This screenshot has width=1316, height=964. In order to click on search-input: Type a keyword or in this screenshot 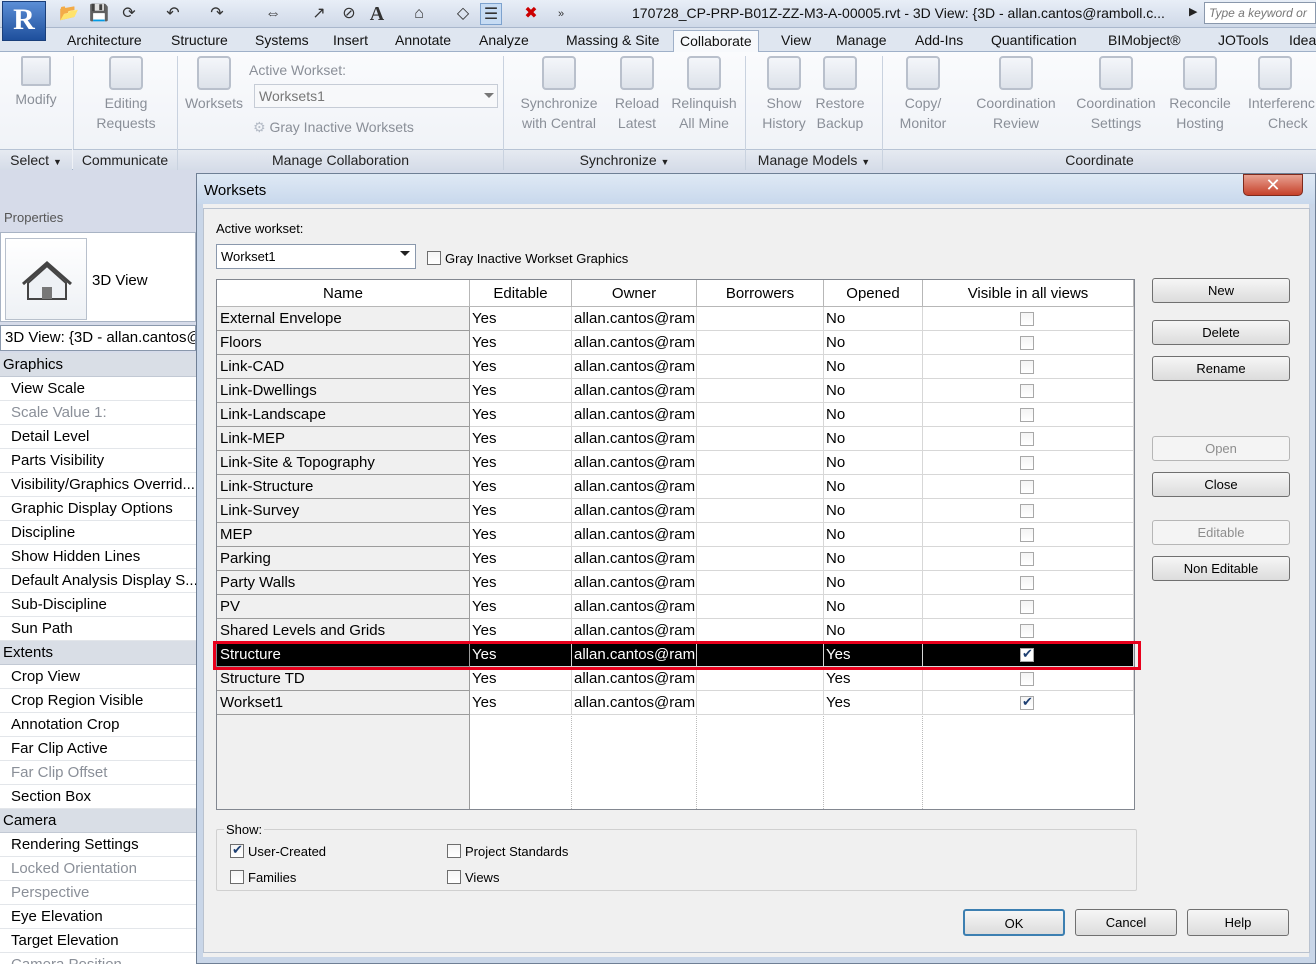, I will do `click(1260, 13)`.